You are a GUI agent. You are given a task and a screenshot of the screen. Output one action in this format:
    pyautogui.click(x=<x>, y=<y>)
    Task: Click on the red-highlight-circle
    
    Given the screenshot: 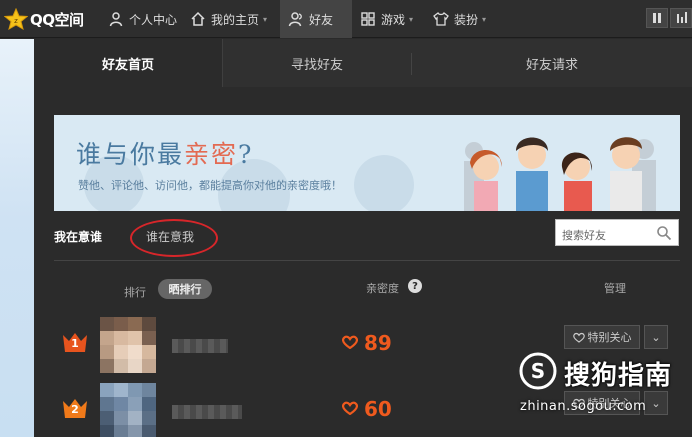 What is the action you would take?
    pyautogui.click(x=174, y=238)
    